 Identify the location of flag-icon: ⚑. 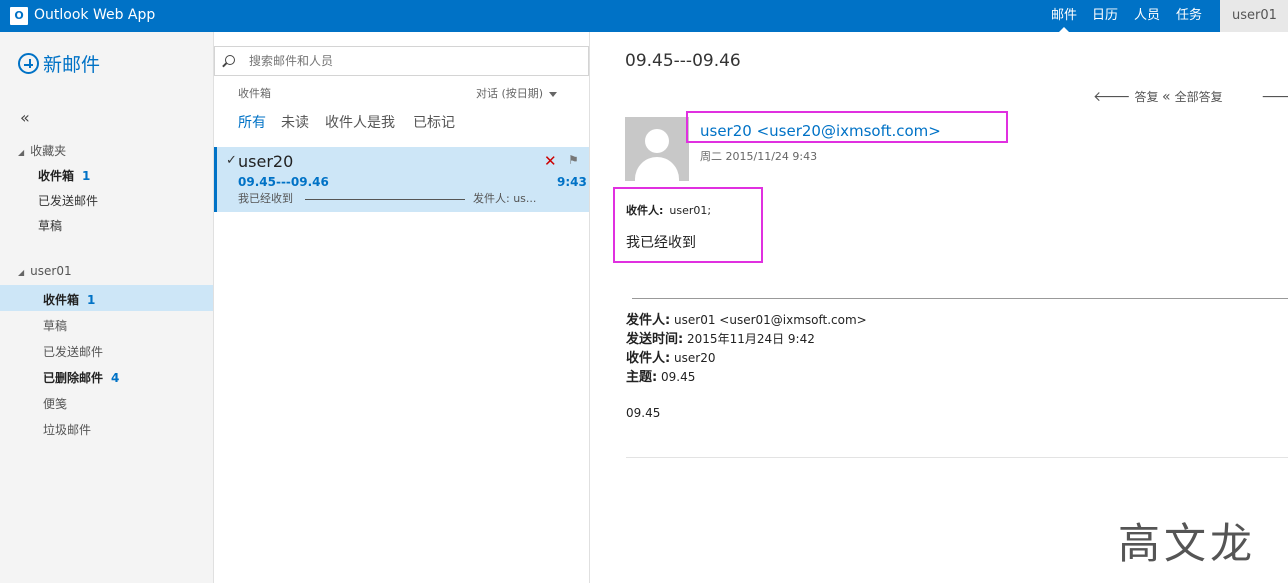
(573, 160).